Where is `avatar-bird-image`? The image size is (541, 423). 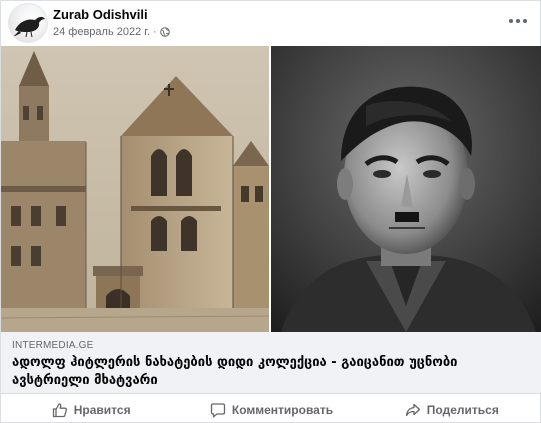
avatar-bird-image is located at coordinates (29, 27).